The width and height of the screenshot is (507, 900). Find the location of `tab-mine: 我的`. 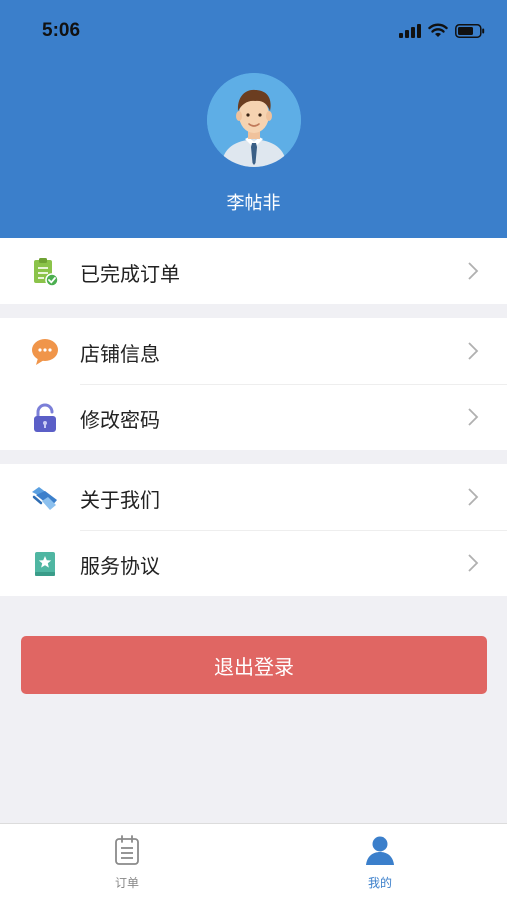

tab-mine: 我的 is located at coordinates (380, 862).